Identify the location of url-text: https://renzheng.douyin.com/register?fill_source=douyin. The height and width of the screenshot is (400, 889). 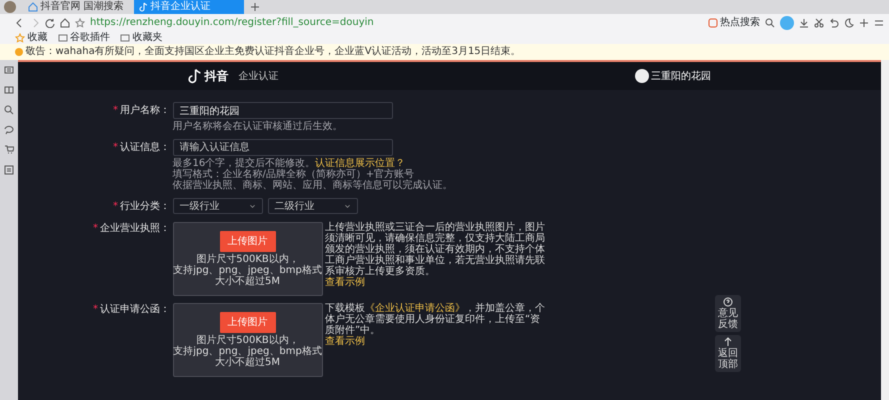
(396, 22).